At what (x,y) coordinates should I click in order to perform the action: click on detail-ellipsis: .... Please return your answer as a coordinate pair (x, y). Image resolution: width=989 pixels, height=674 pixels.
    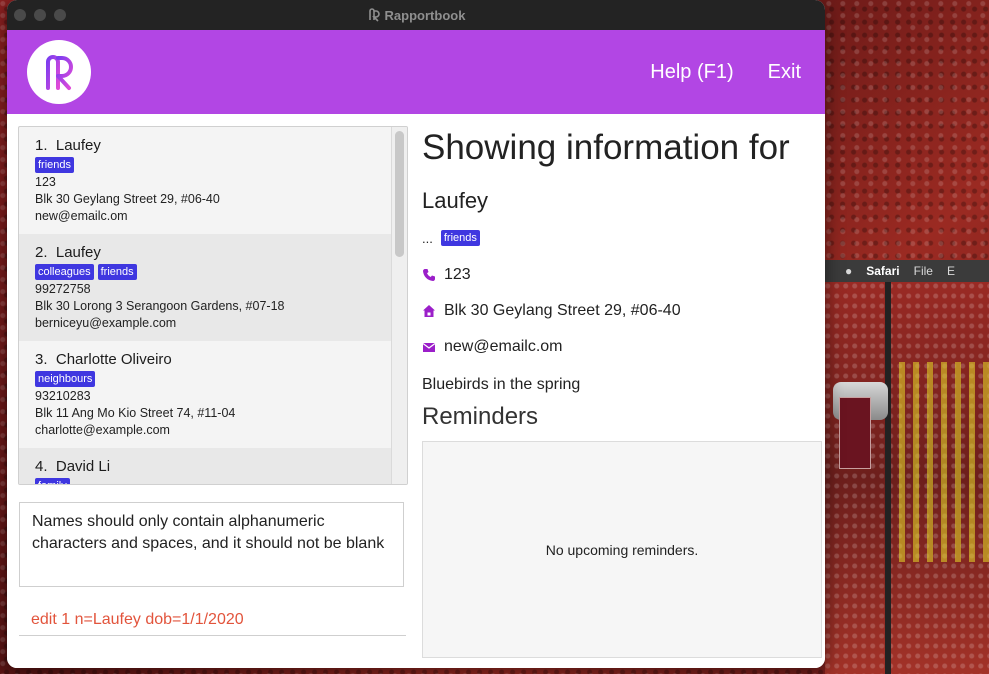
    Looking at the image, I should click on (427, 238).